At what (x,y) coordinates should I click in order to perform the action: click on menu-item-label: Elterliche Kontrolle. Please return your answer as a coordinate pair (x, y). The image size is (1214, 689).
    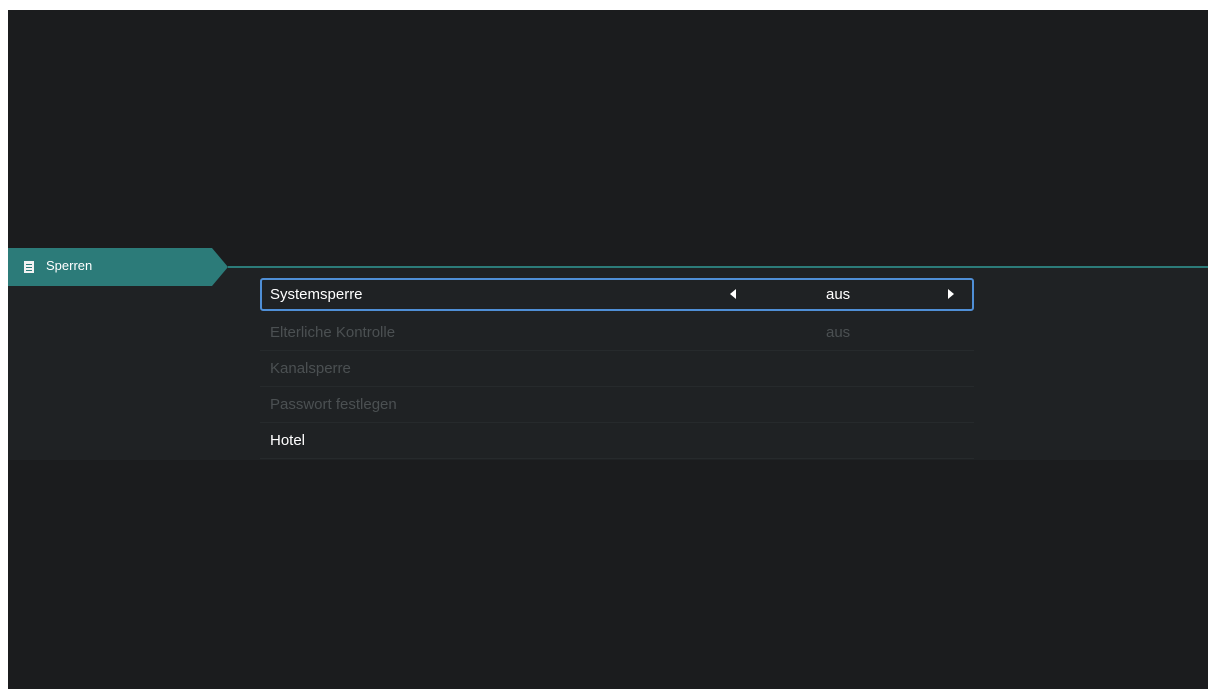
    Looking at the image, I should click on (333, 332).